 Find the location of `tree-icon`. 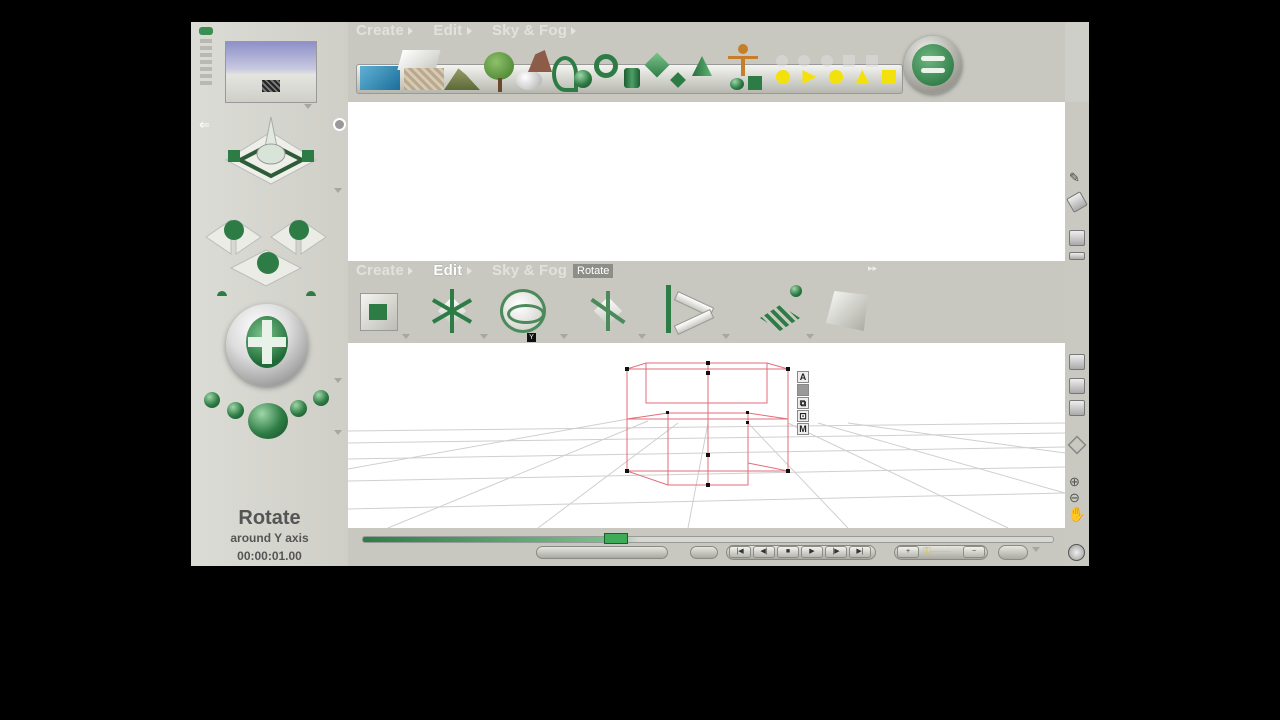

tree-icon is located at coordinates (499, 66).